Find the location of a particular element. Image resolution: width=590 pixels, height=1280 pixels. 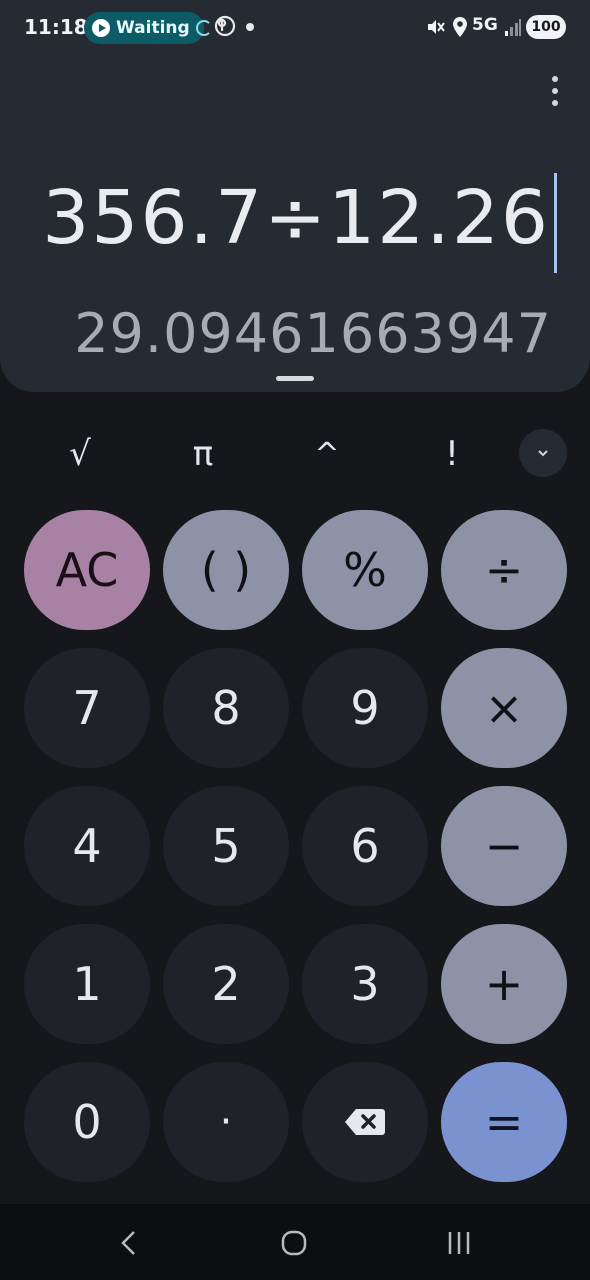

minus-button: − is located at coordinates (504, 846).